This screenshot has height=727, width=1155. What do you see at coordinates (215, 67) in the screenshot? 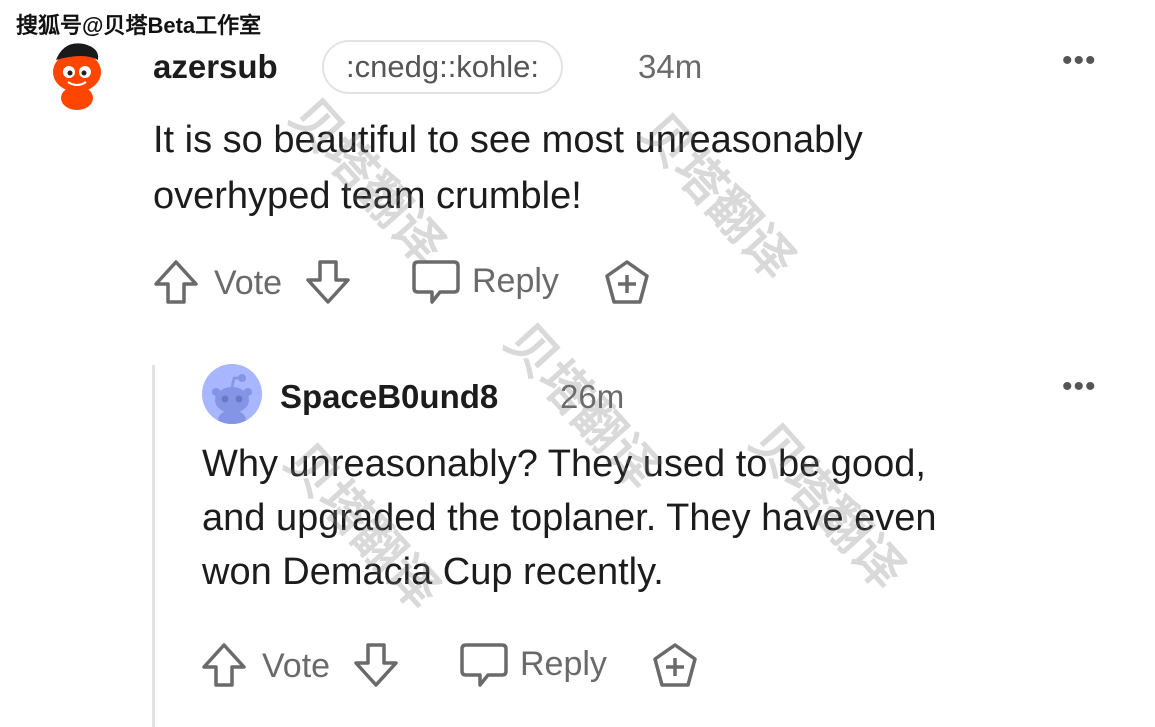
I see `username: azersub` at bounding box center [215, 67].